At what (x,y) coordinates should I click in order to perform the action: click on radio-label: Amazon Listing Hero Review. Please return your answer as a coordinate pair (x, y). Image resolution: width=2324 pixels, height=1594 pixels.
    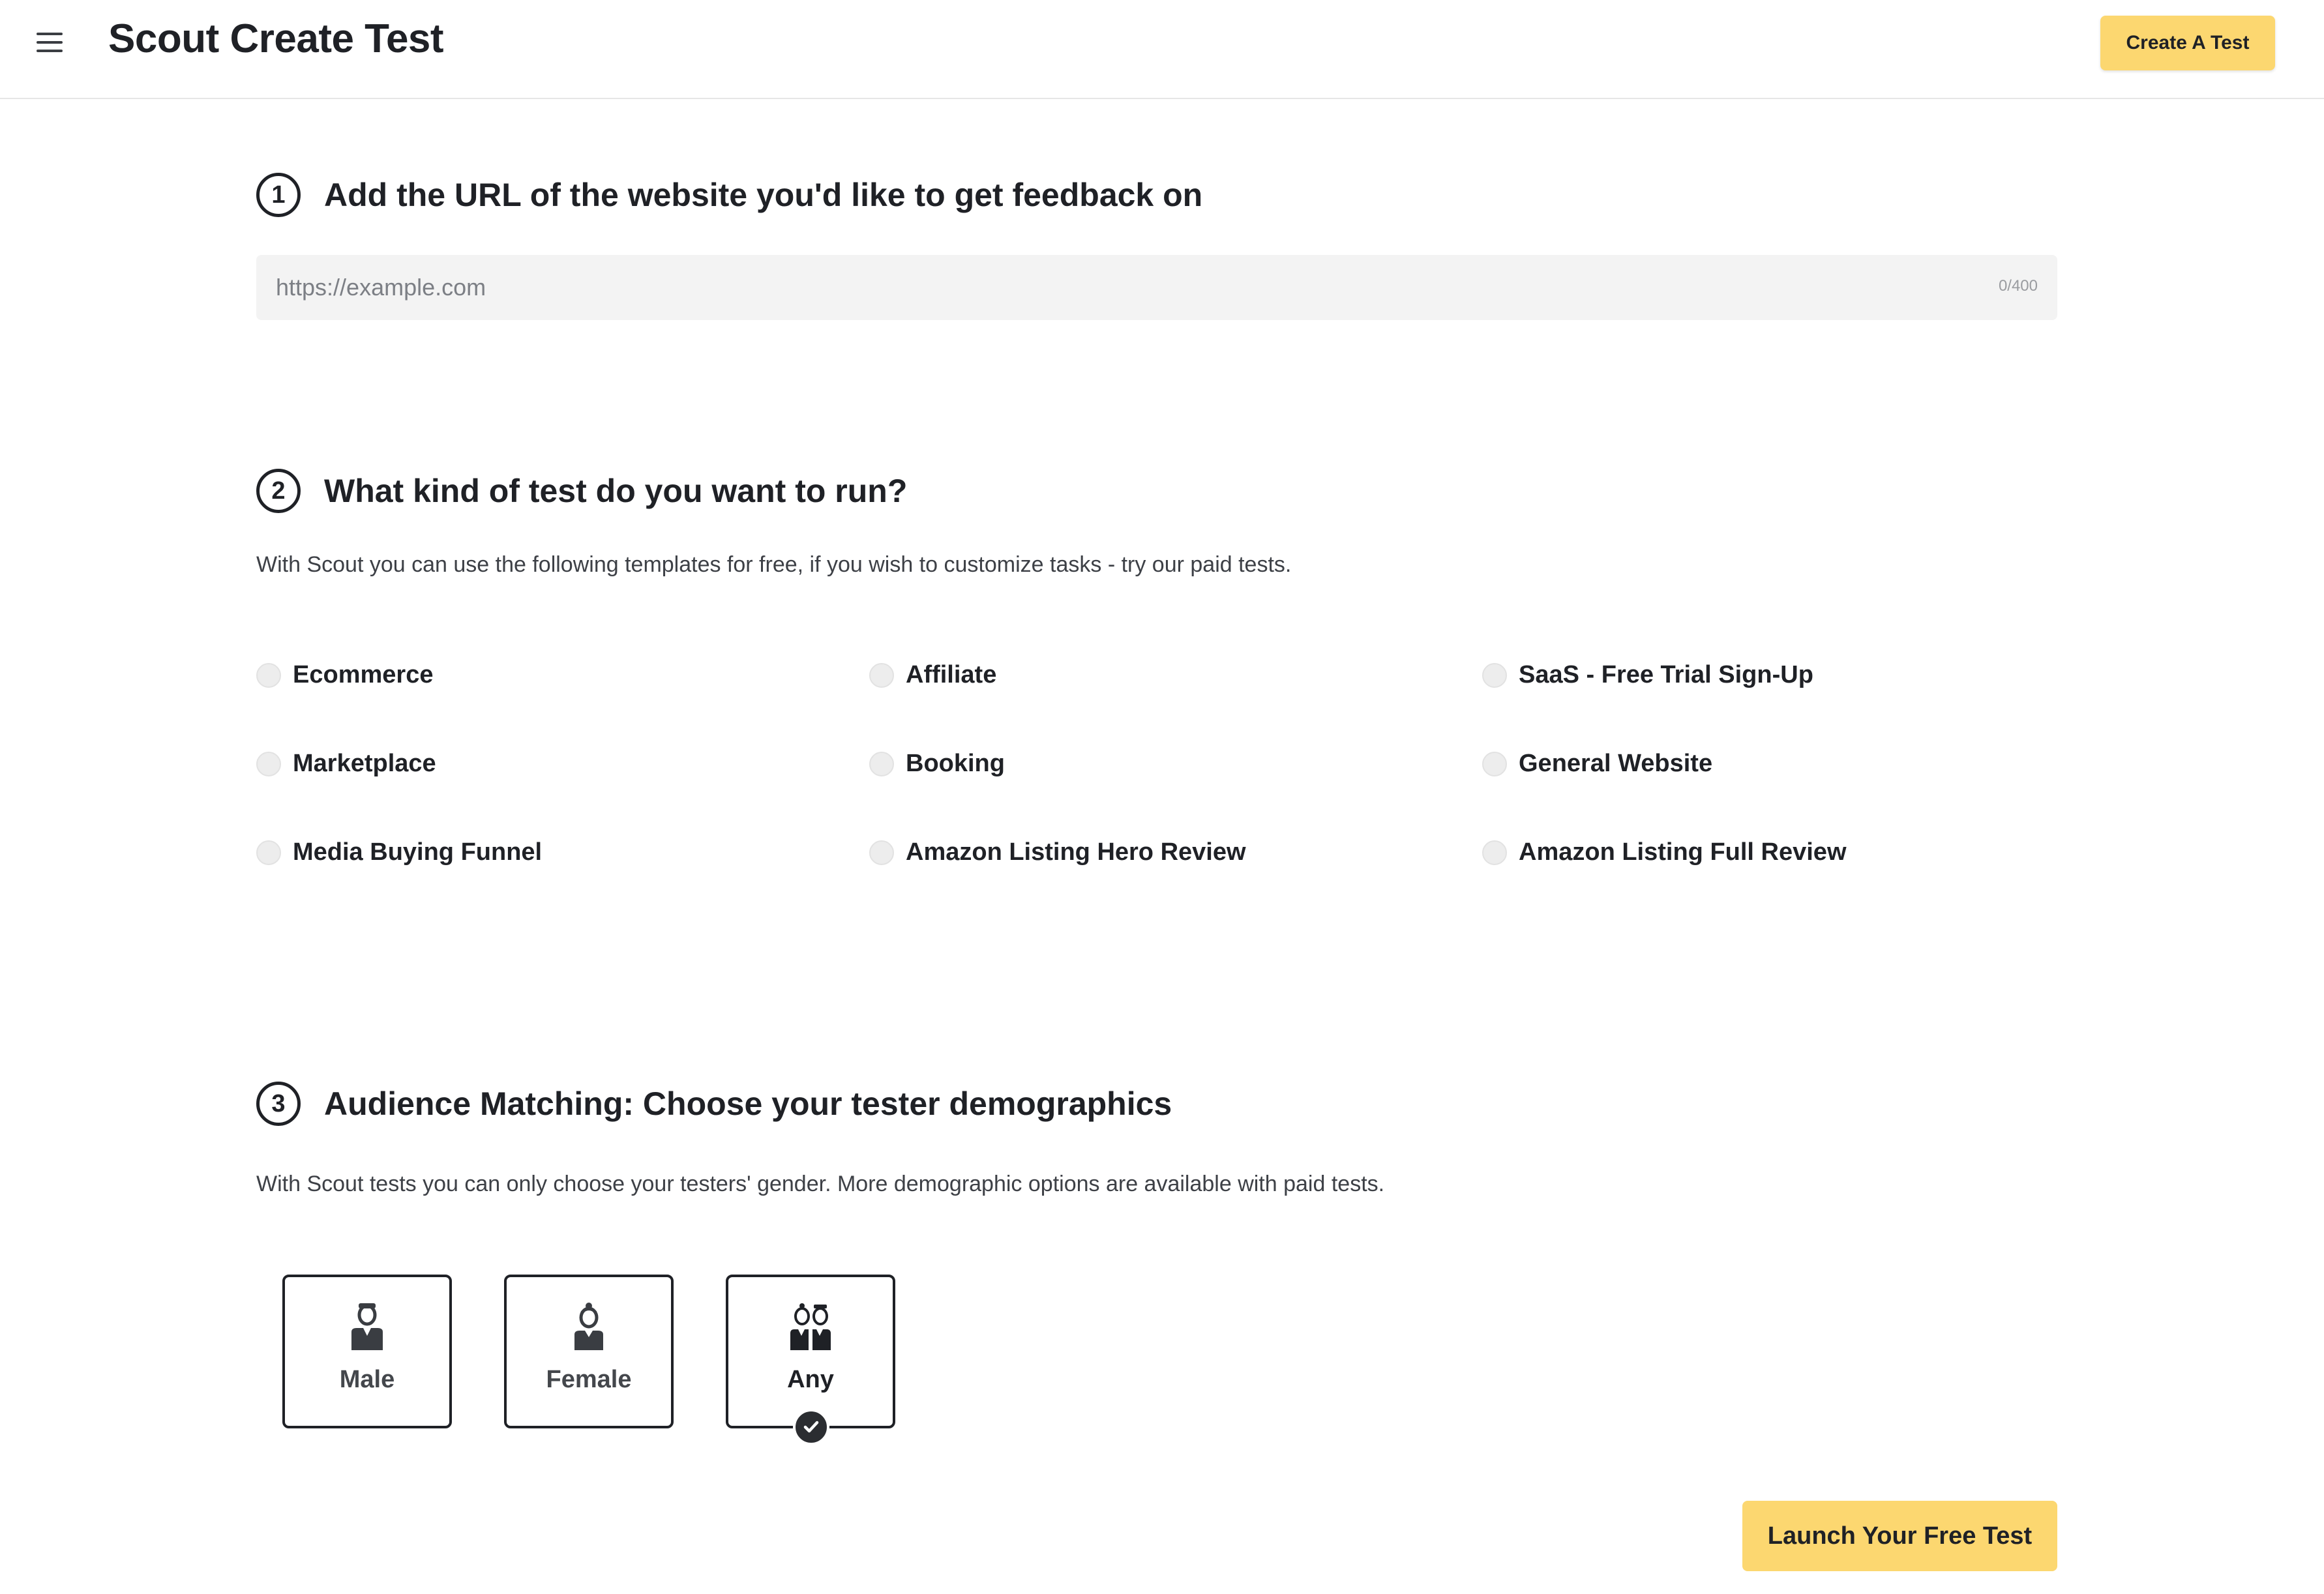
    Looking at the image, I should click on (1076, 852).